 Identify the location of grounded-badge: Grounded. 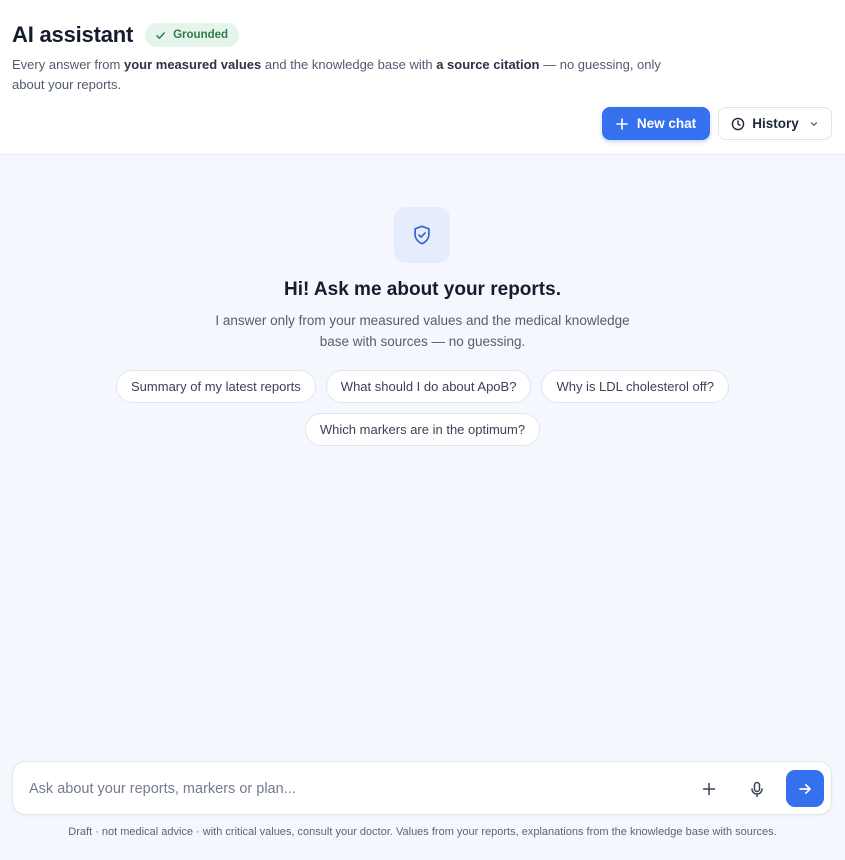
(192, 35).